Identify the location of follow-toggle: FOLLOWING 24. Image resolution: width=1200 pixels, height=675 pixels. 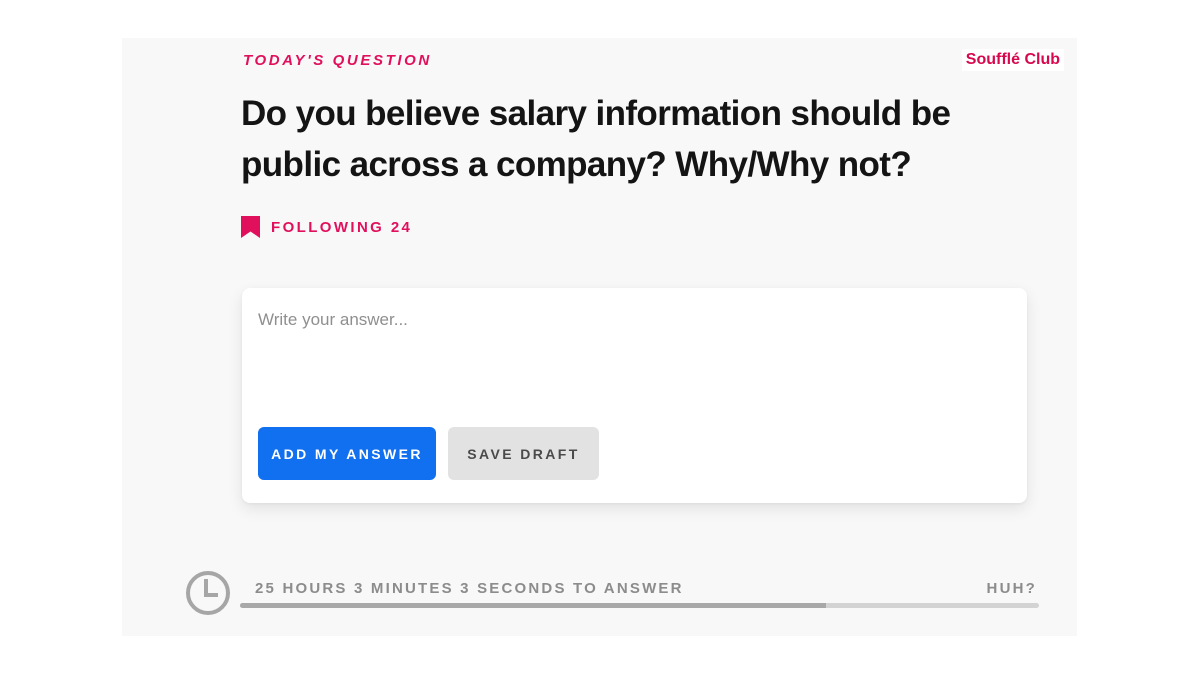
(326, 227).